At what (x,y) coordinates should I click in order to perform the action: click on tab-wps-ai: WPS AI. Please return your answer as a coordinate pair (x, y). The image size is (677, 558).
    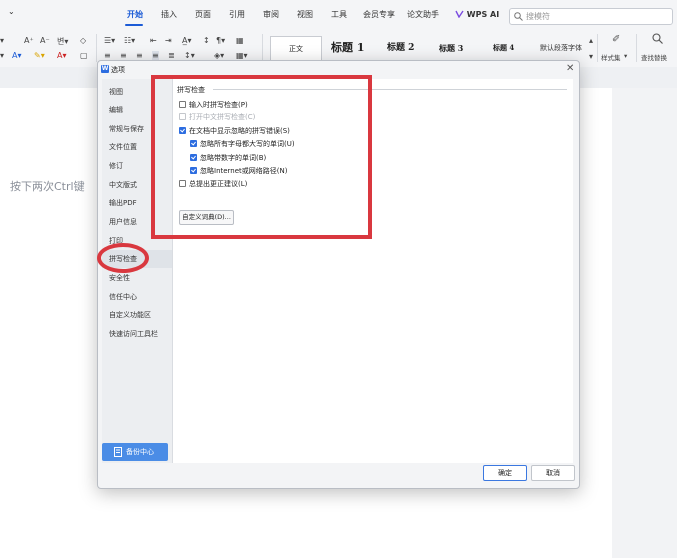
    Looking at the image, I should click on (477, 14).